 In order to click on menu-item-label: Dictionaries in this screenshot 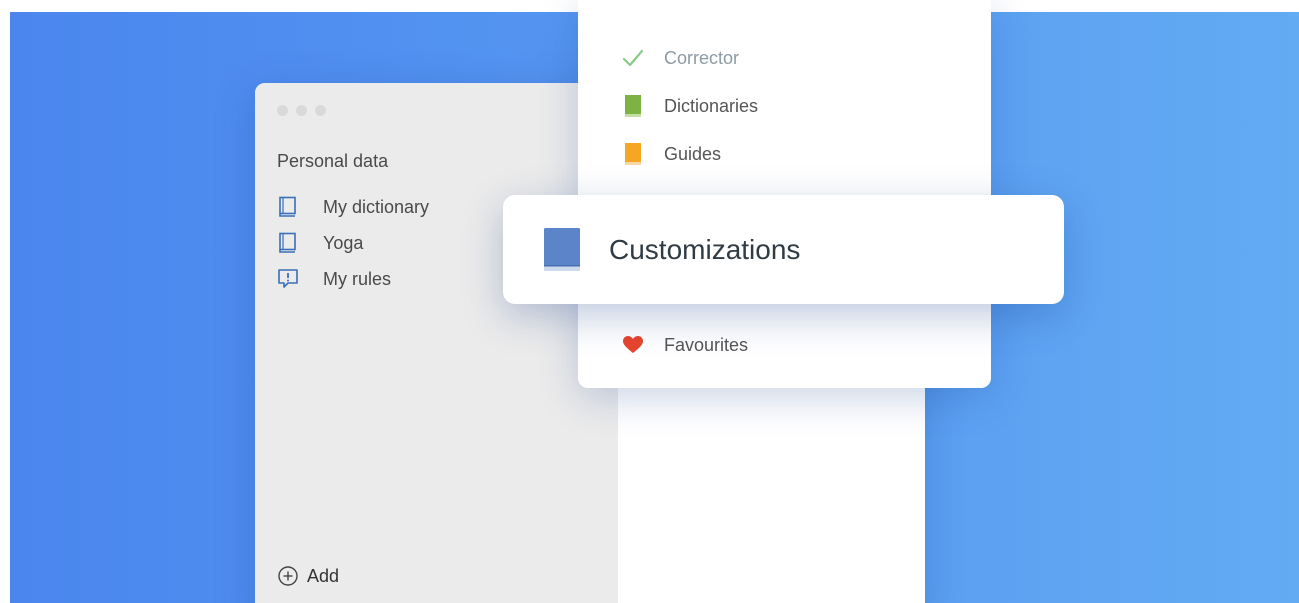, I will do `click(711, 105)`.